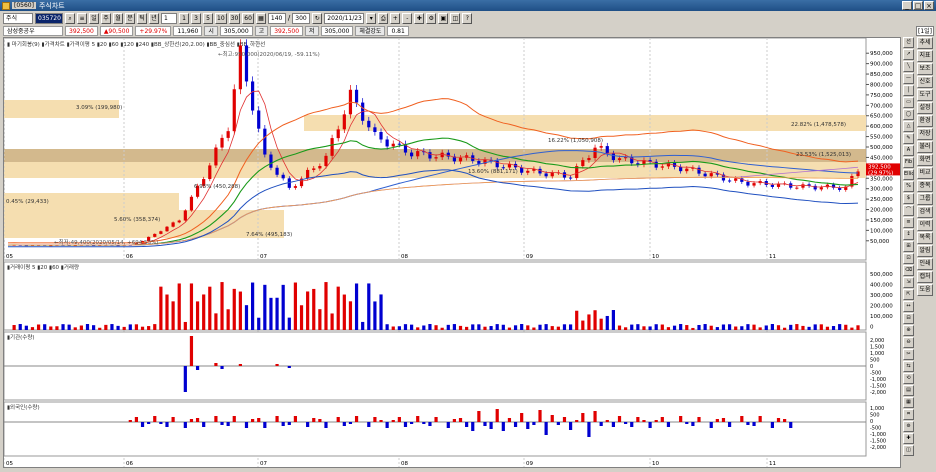 The width and height of the screenshot is (936, 472). Describe the element at coordinates (908, 342) in the screenshot. I see `draw-tool-25: ⊖` at that location.